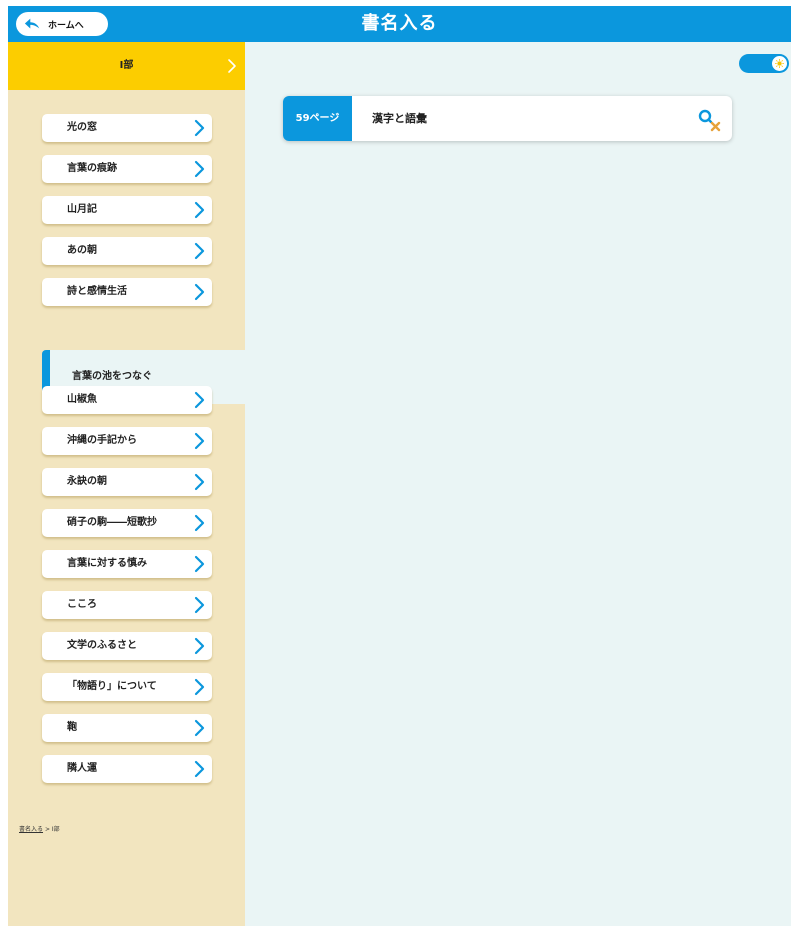 This screenshot has height=926, width=791. I want to click on search-x-icon, so click(709, 120).